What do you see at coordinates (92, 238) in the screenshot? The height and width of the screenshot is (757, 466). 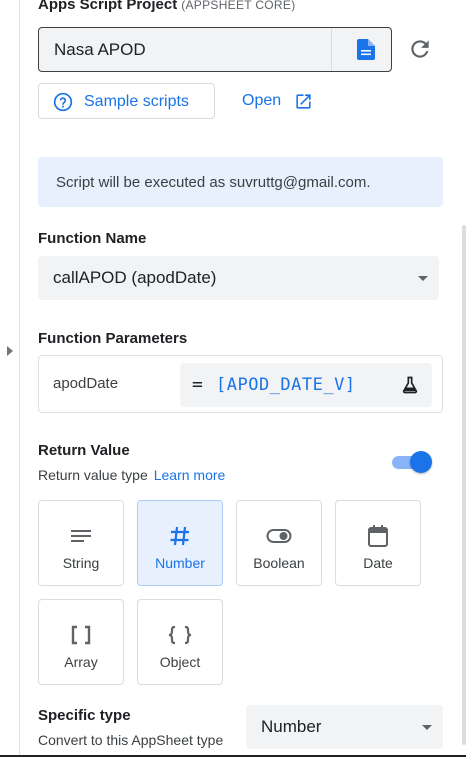 I see `function-name-label: Function Name` at bounding box center [92, 238].